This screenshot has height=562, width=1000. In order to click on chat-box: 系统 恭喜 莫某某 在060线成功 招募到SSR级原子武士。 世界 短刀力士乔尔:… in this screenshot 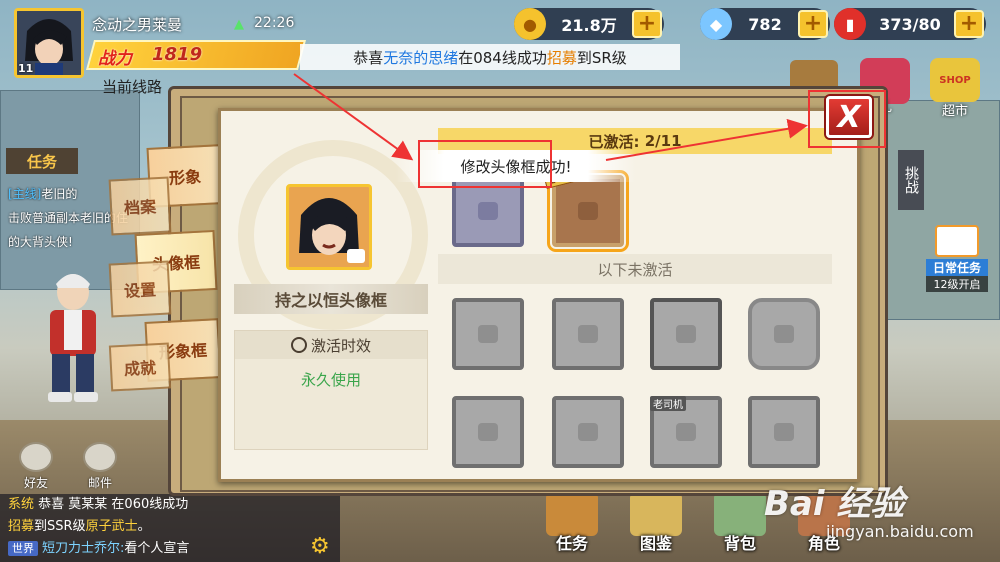, I will do `click(170, 528)`.